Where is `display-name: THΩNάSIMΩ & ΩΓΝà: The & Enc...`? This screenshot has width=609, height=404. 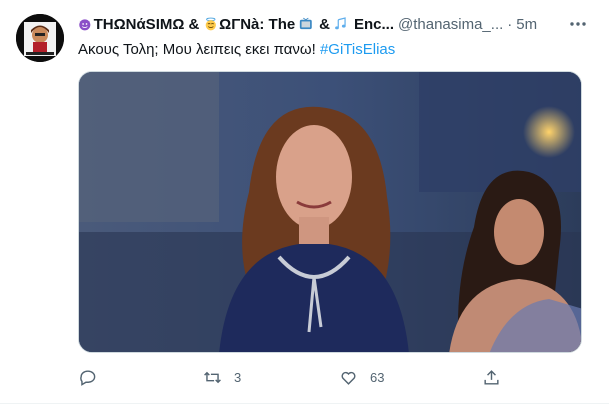
display-name: THΩNάSIMΩ & ΩΓΝà: The & Enc... is located at coordinates (236, 24).